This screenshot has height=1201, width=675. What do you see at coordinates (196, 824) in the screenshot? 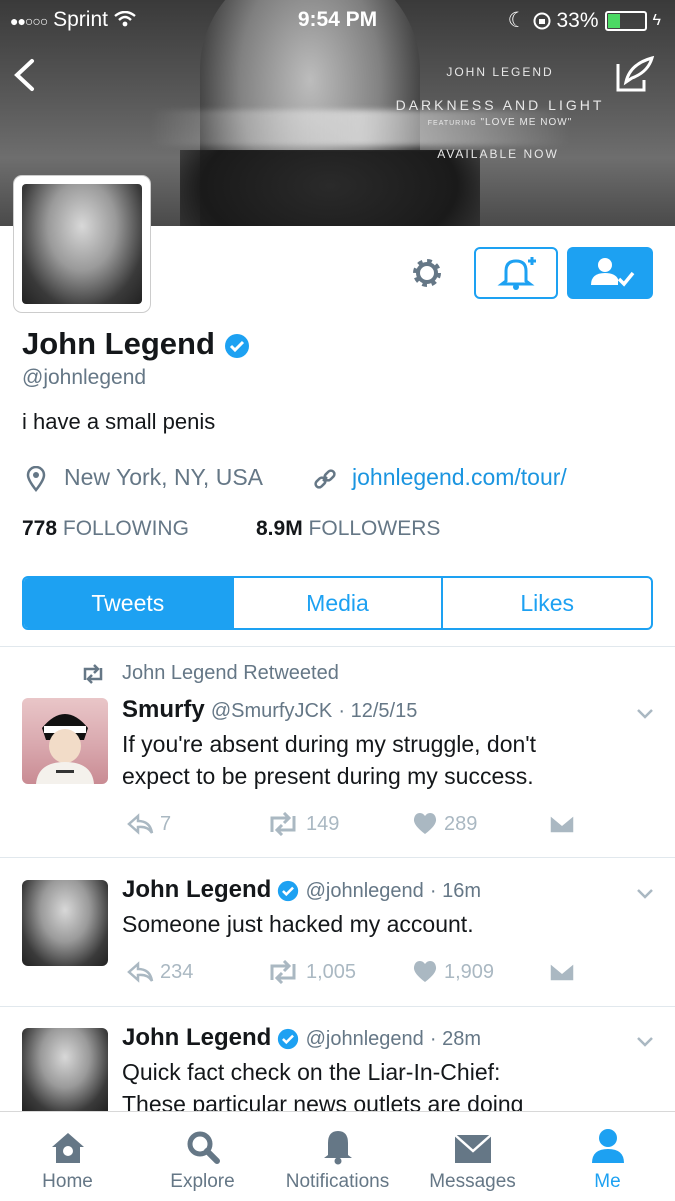
I see `reply-button: 7` at bounding box center [196, 824].